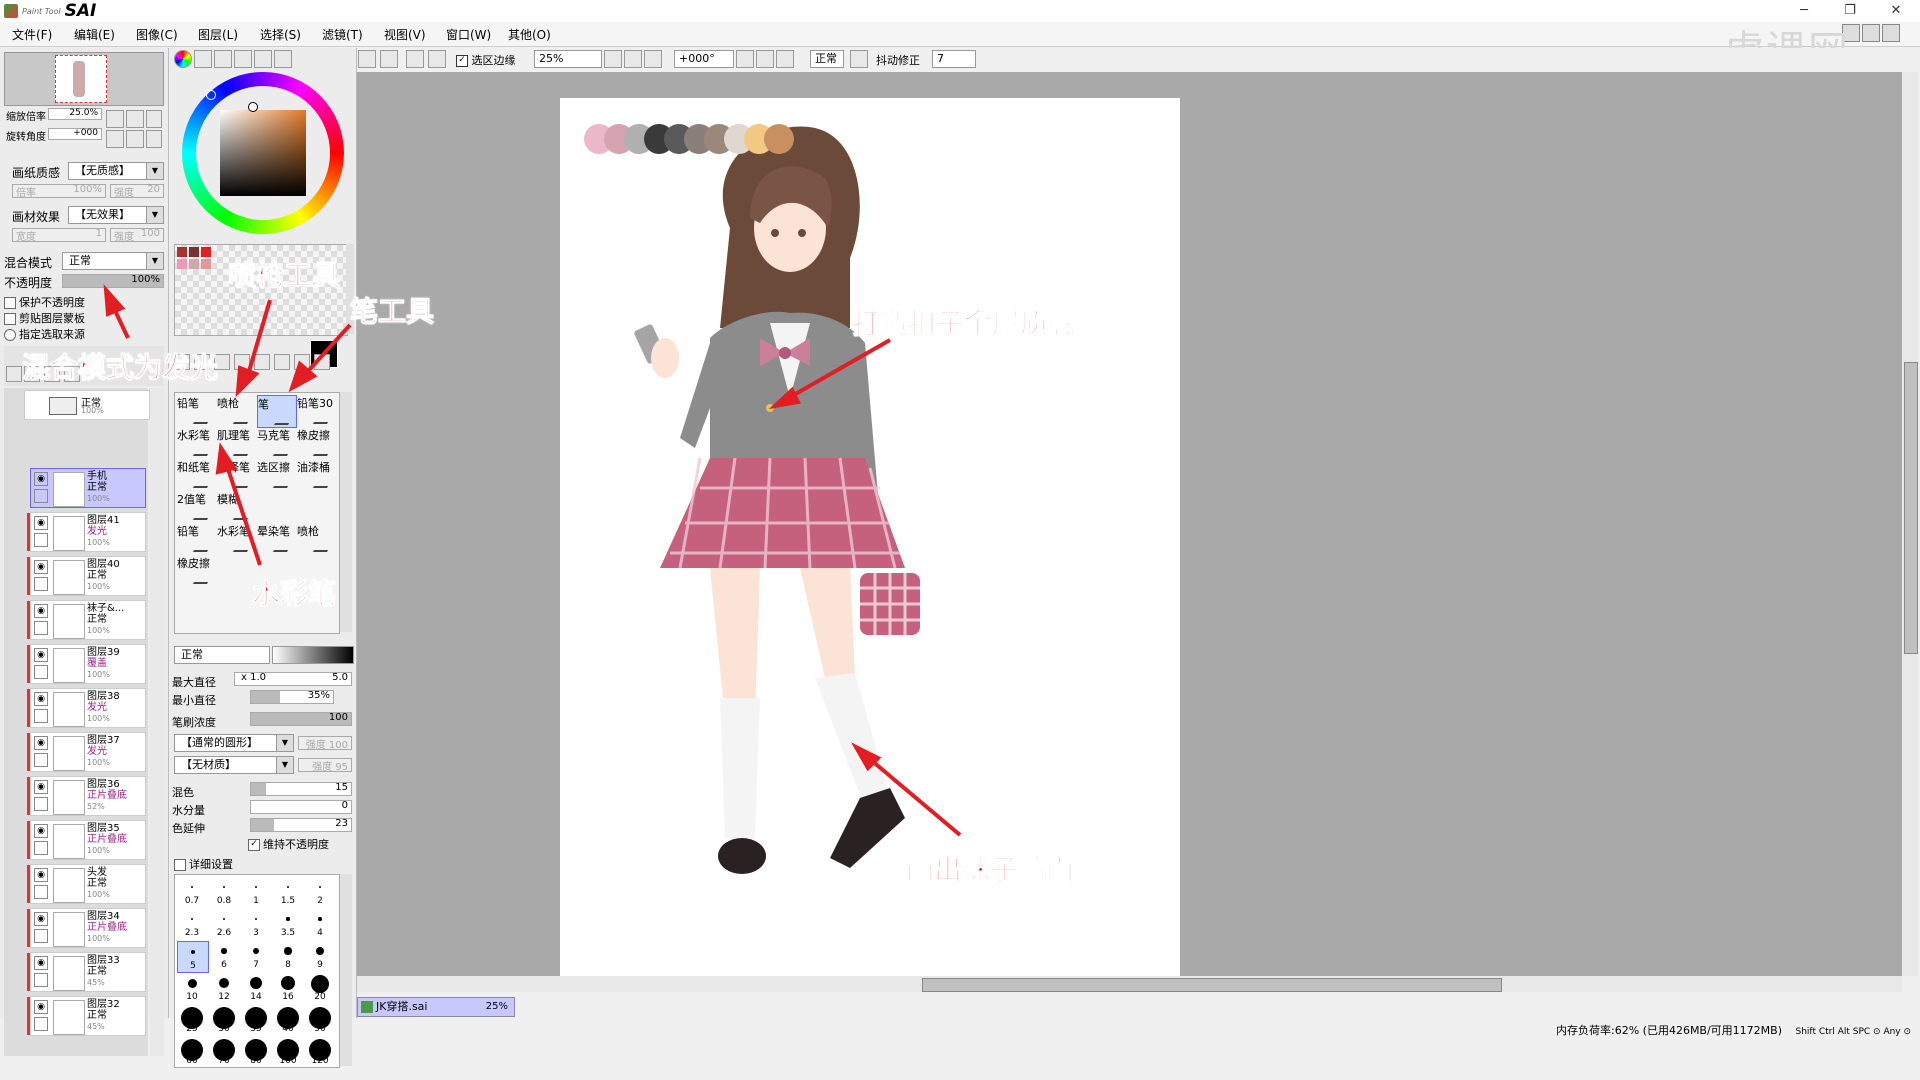 Image resolution: width=1920 pixels, height=1080 pixels. I want to click on swatch-tab, so click(263, 59).